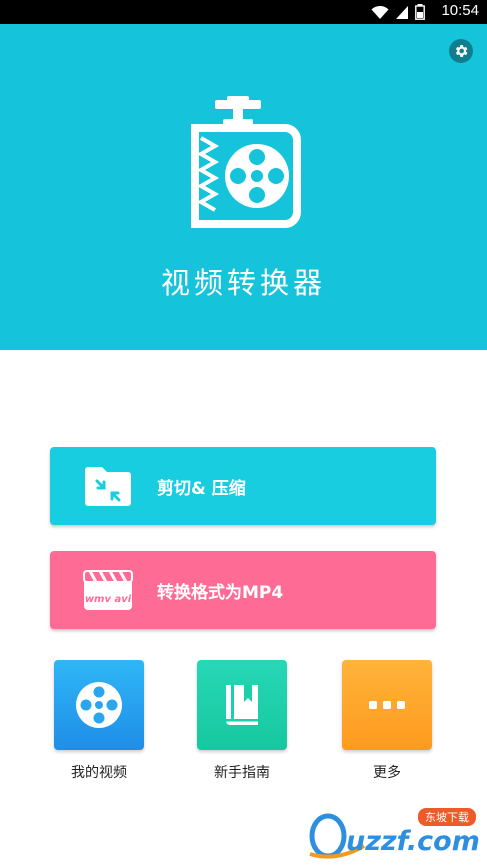 This screenshot has width=487, height=867. Describe the element at coordinates (402, 12) in the screenshot. I see `signal-icon` at that location.